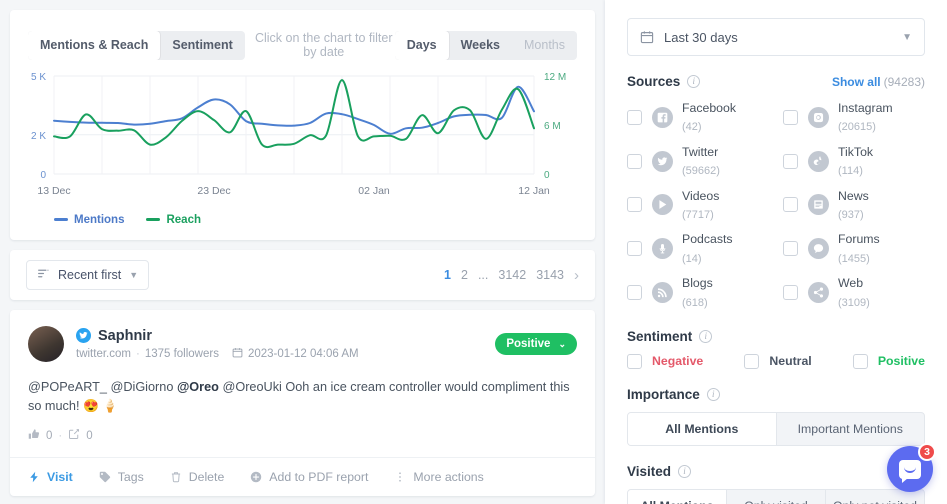 The width and height of the screenshot is (947, 504). I want to click on sentiment-negative-label: Negative, so click(678, 361).